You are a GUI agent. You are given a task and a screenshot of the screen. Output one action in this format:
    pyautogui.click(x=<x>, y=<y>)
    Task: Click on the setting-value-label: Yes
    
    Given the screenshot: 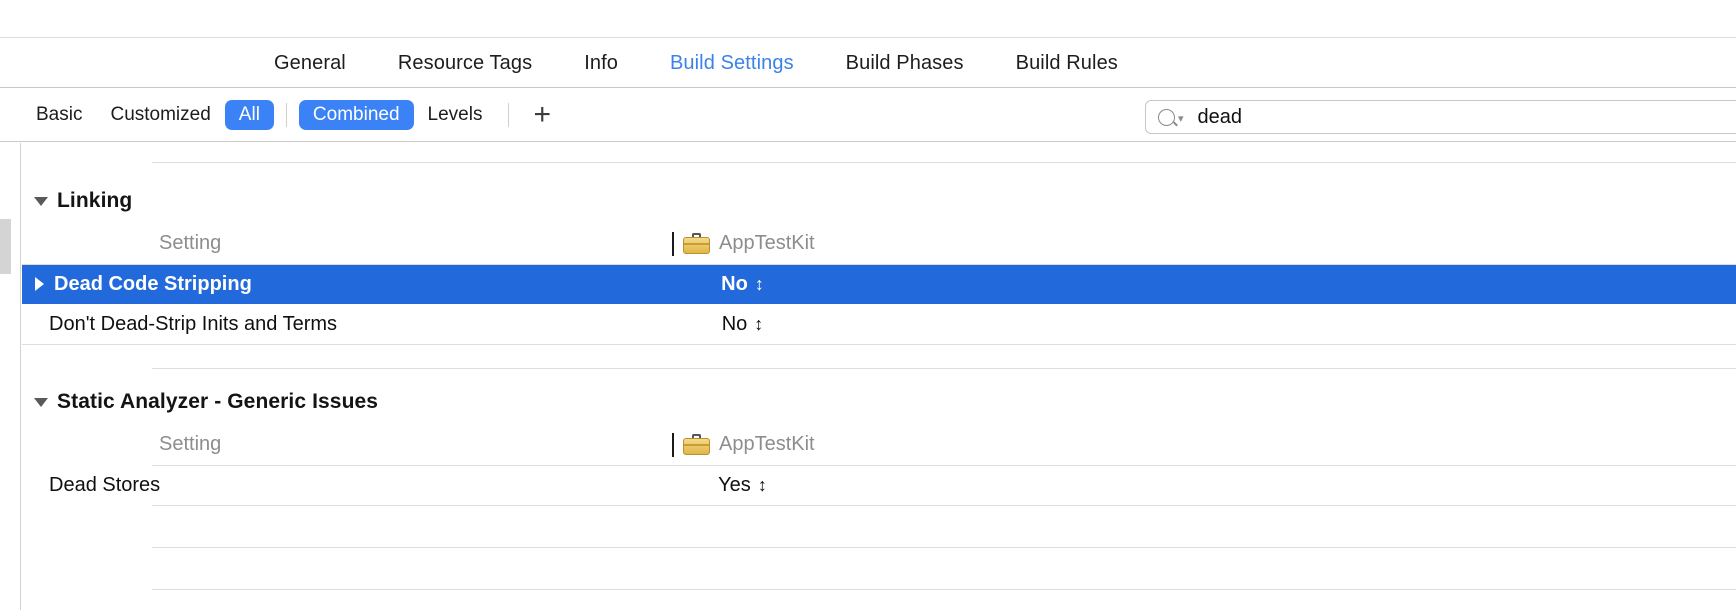 What is the action you would take?
    pyautogui.click(x=734, y=484)
    